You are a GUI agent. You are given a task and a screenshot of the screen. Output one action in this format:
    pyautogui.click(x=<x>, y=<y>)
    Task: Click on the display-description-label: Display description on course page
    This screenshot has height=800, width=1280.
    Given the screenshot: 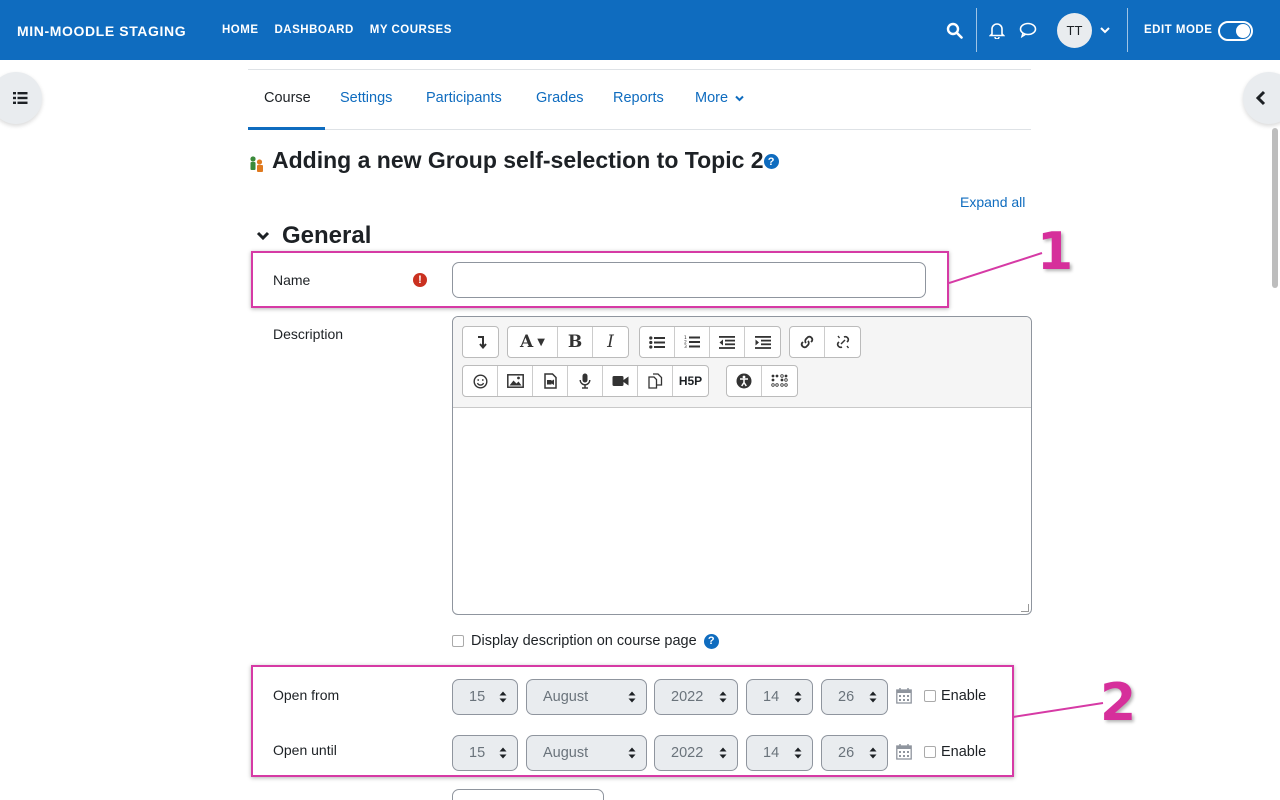 What is the action you would take?
    pyautogui.click(x=584, y=641)
    